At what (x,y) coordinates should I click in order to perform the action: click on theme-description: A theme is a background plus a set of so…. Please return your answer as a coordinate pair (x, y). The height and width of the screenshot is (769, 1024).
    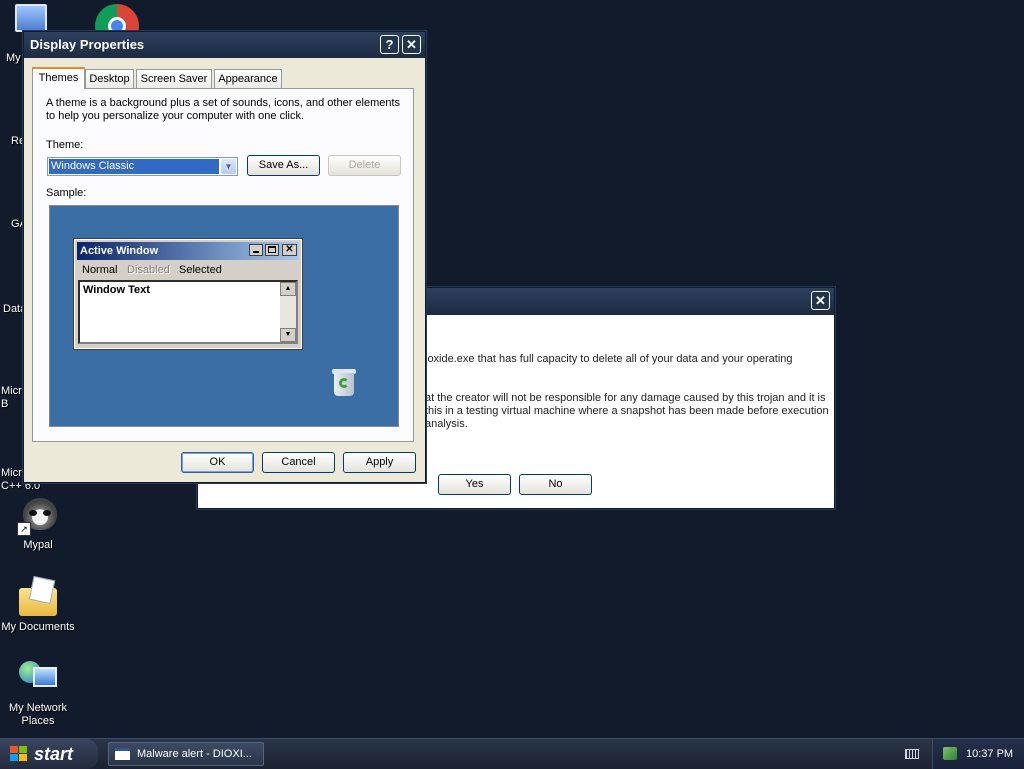
    Looking at the image, I should click on (226, 110).